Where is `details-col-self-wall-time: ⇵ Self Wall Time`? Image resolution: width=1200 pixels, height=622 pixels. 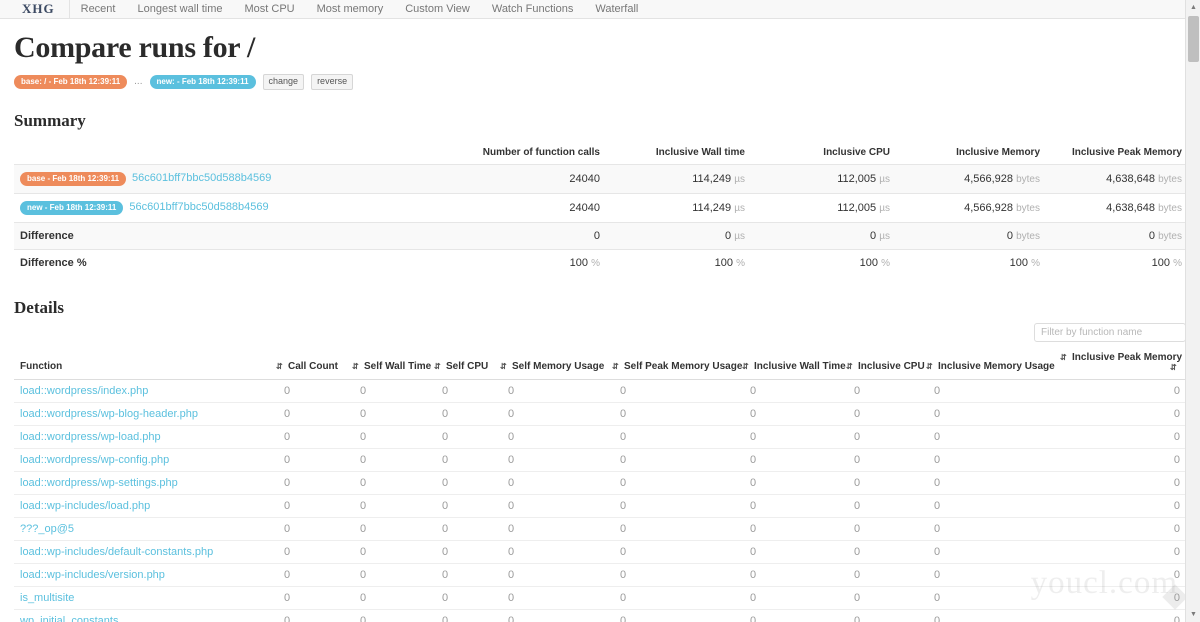 details-col-self-wall-time: ⇵ Self Wall Time is located at coordinates (390, 364).